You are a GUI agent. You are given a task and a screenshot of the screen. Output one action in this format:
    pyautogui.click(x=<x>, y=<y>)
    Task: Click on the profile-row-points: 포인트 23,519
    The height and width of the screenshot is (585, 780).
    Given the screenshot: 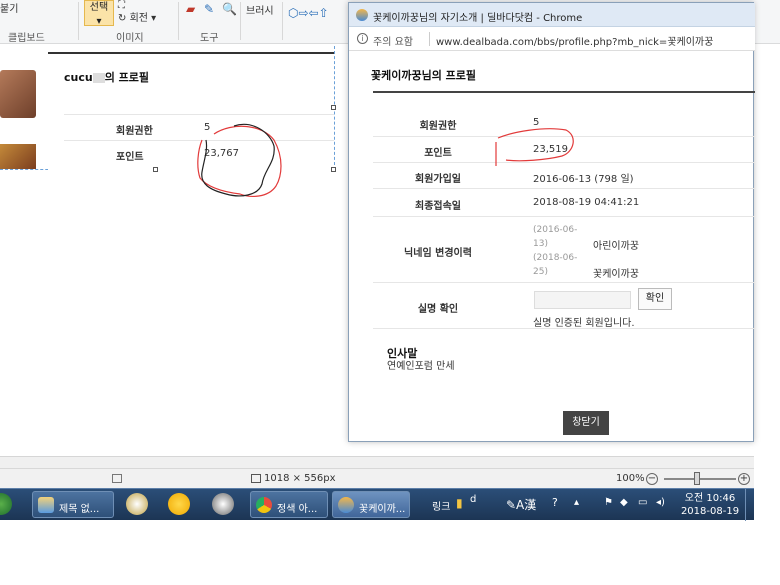 What is the action you would take?
    pyautogui.click(x=564, y=150)
    